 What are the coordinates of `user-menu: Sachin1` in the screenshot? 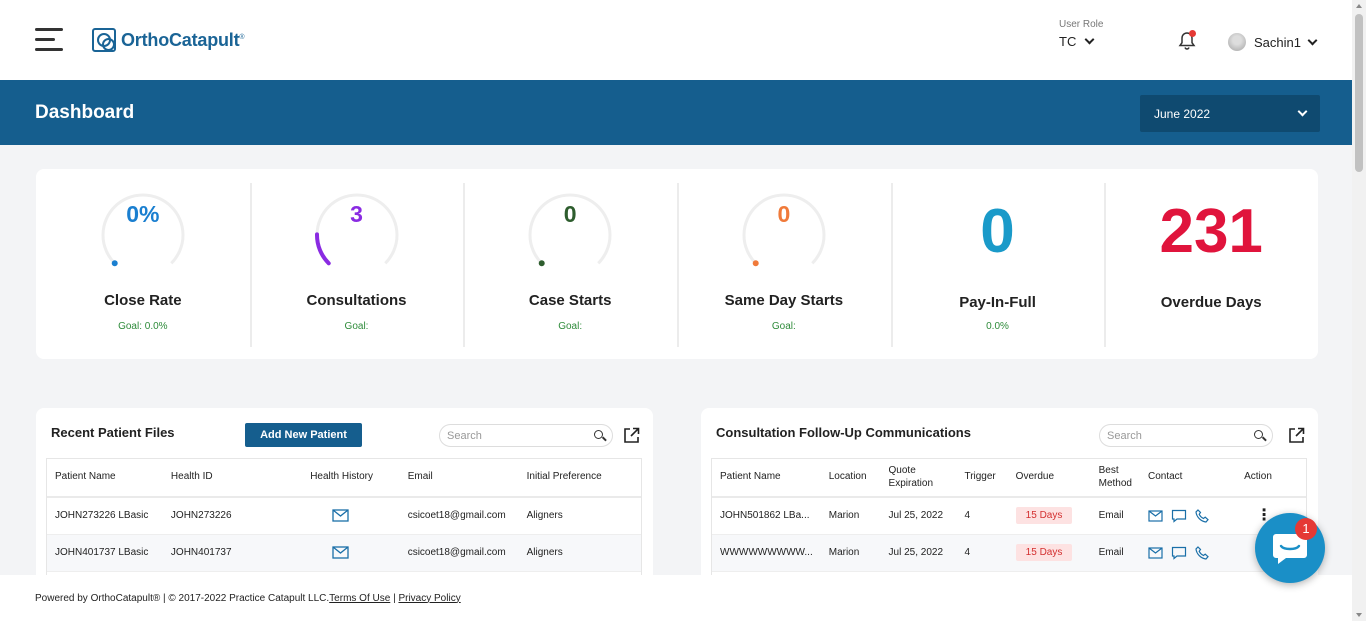 It's located at (1273, 42).